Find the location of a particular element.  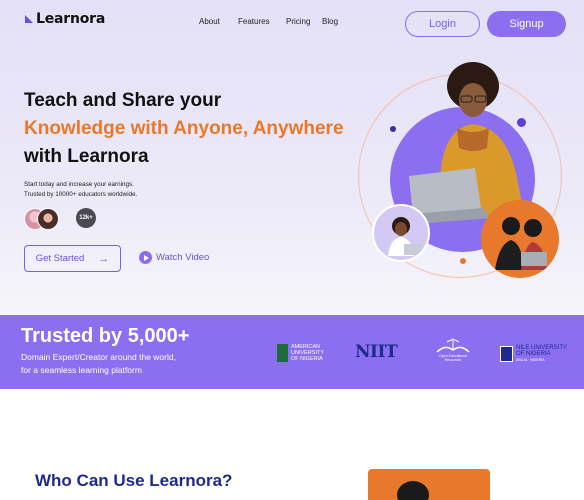

trust-subtext-2: for a seamless learning platform is located at coordinates (81, 370).